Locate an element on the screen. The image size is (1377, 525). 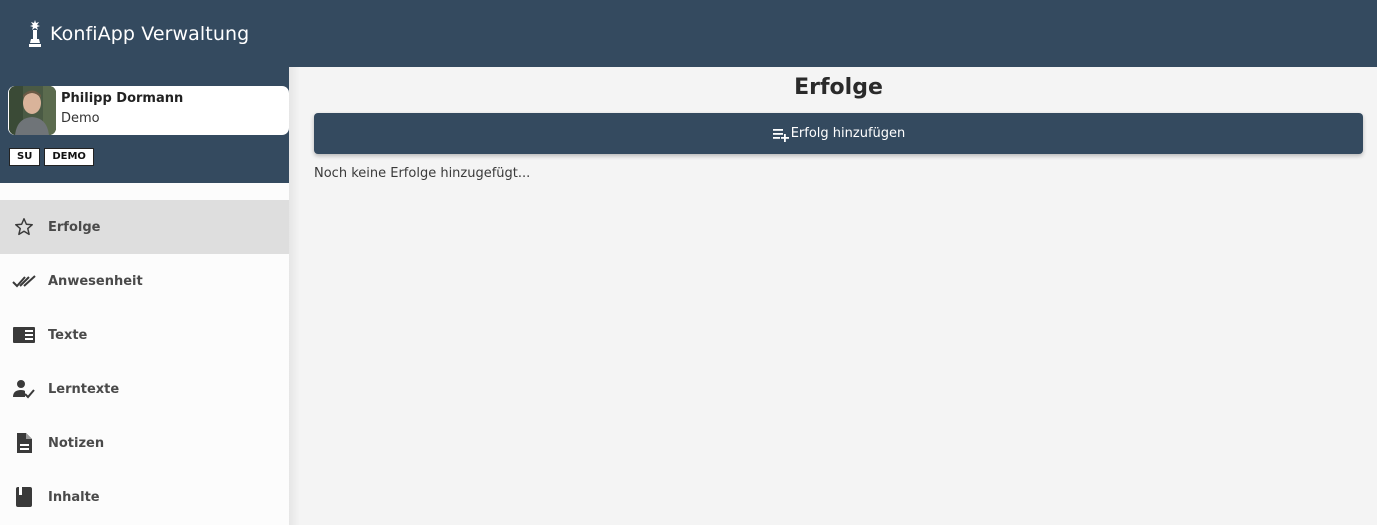
star-outline-icon is located at coordinates (24, 227).